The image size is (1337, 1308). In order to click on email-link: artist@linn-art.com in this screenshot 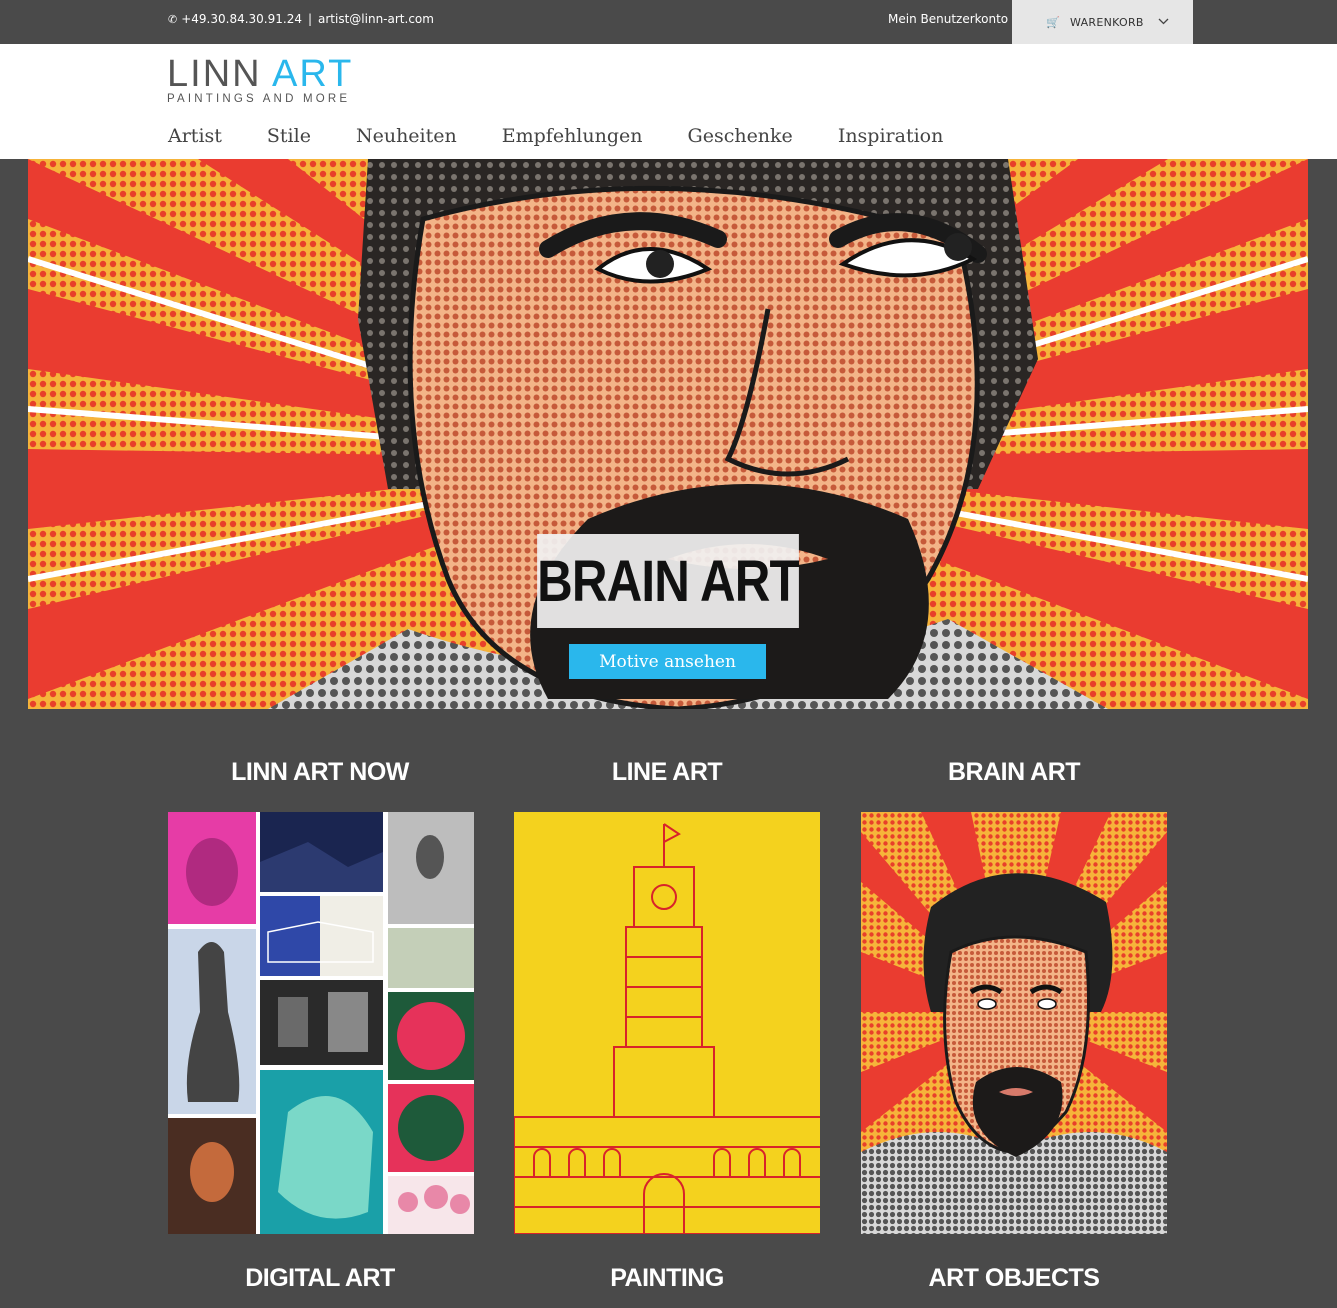, I will do `click(376, 19)`.